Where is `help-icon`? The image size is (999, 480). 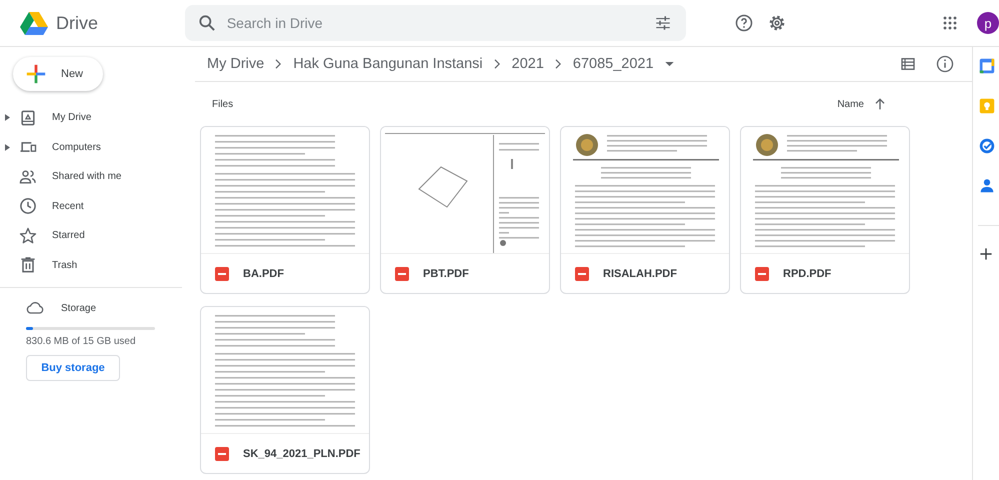
help-icon is located at coordinates (744, 23).